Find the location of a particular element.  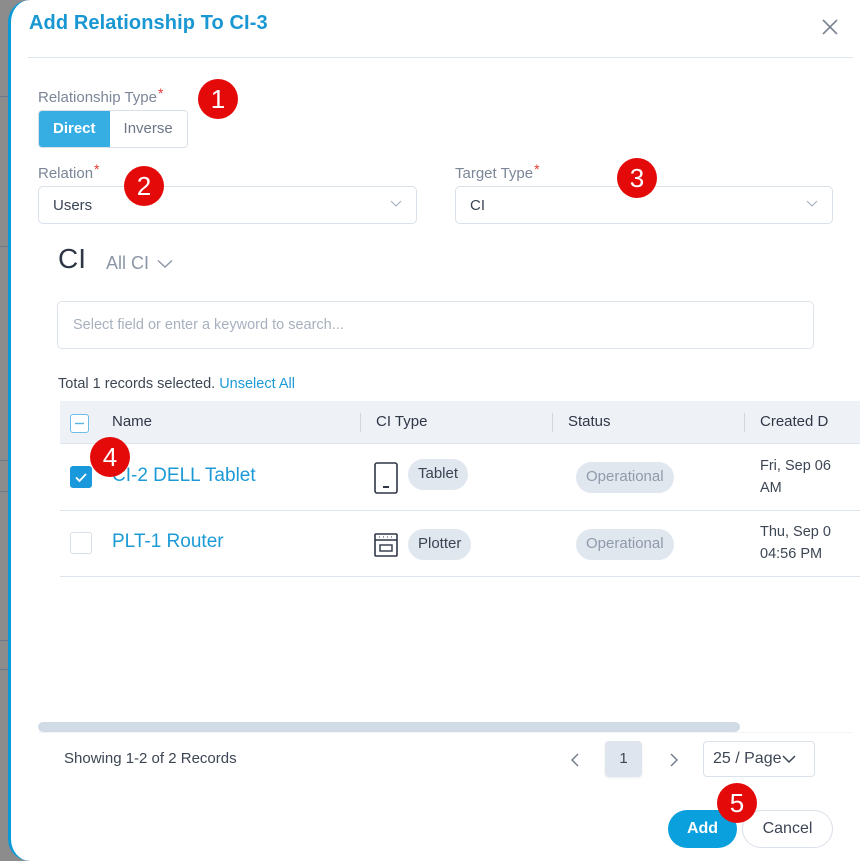

dialog-title: Add Relationship To CI-3 is located at coordinates (148, 23).